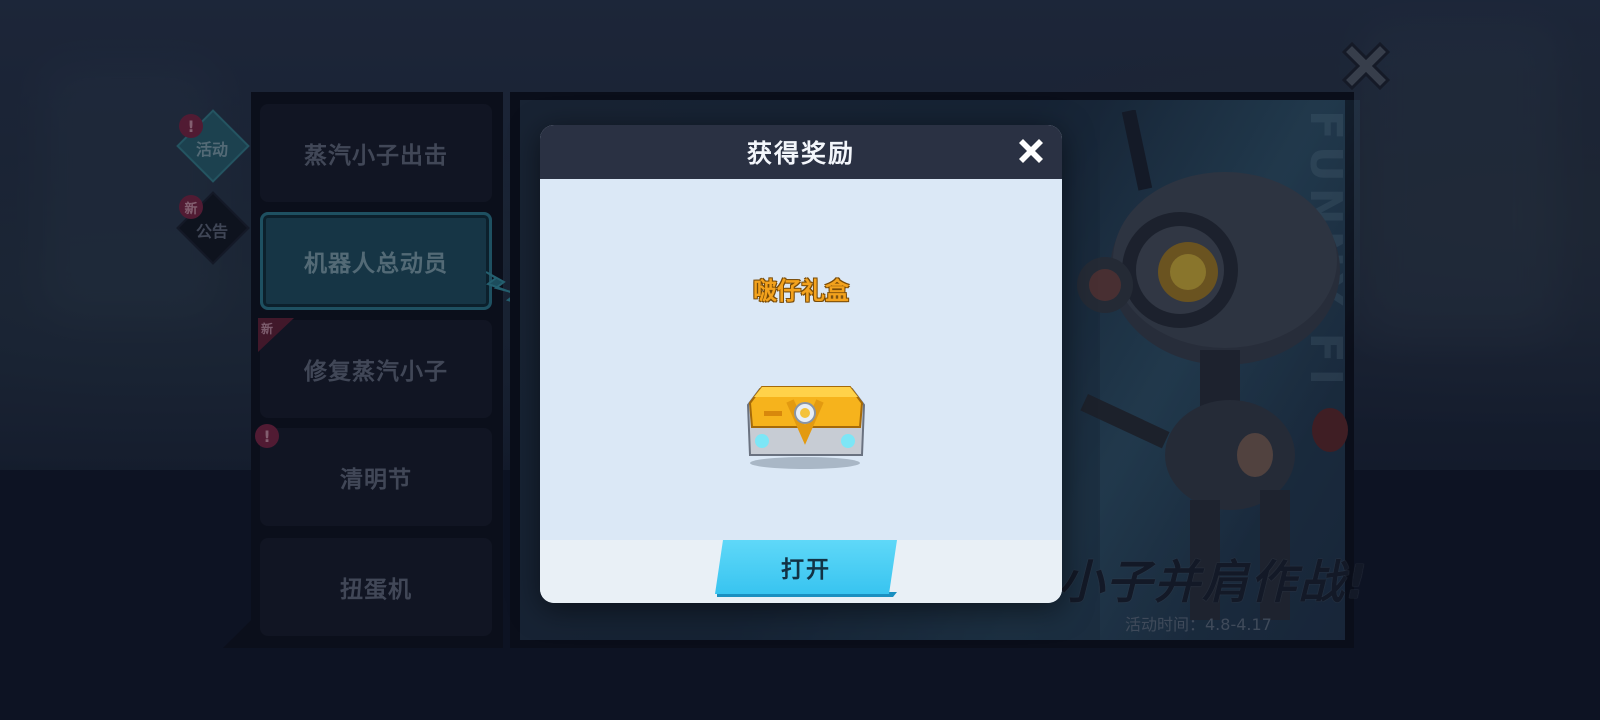 The image size is (1600, 720). What do you see at coordinates (806, 427) in the screenshot?
I see `treasure-chest-icon` at bounding box center [806, 427].